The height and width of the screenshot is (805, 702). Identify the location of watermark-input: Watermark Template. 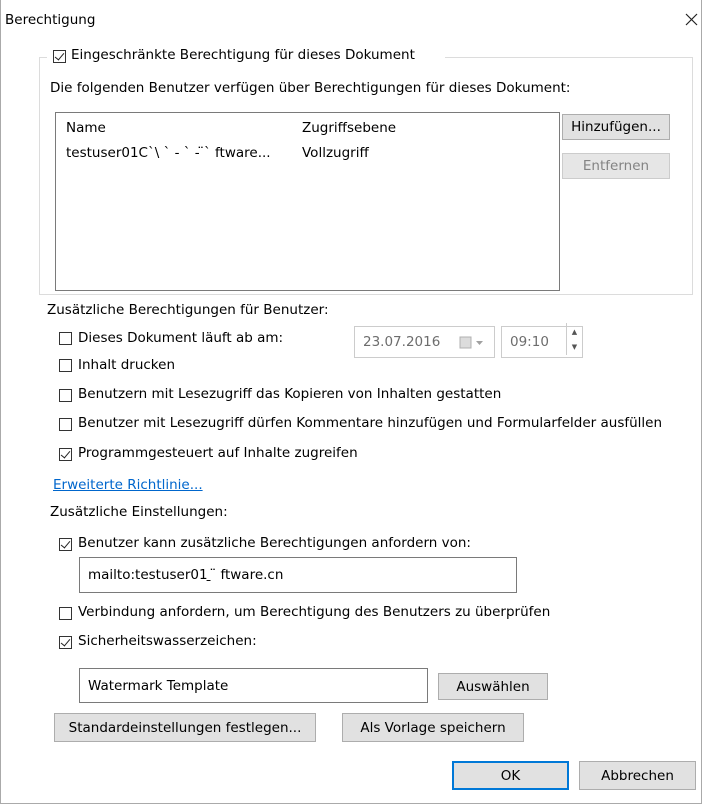
(253, 685).